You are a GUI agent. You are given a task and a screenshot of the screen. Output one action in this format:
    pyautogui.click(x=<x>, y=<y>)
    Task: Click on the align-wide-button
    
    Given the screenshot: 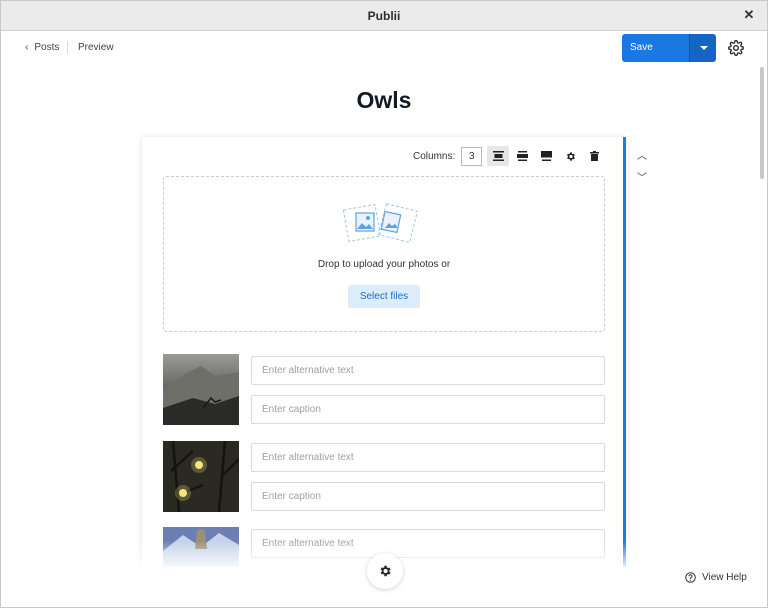 What is the action you would take?
    pyautogui.click(x=522, y=156)
    